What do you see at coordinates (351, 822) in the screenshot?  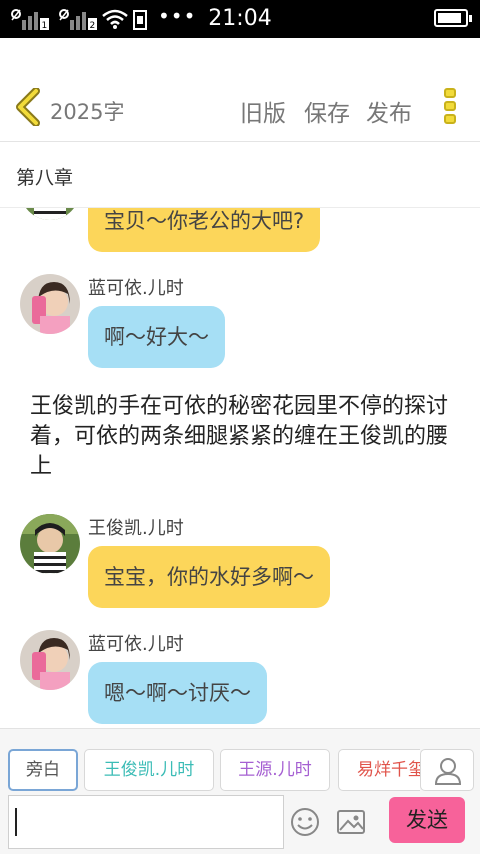 I see `image-icon` at bounding box center [351, 822].